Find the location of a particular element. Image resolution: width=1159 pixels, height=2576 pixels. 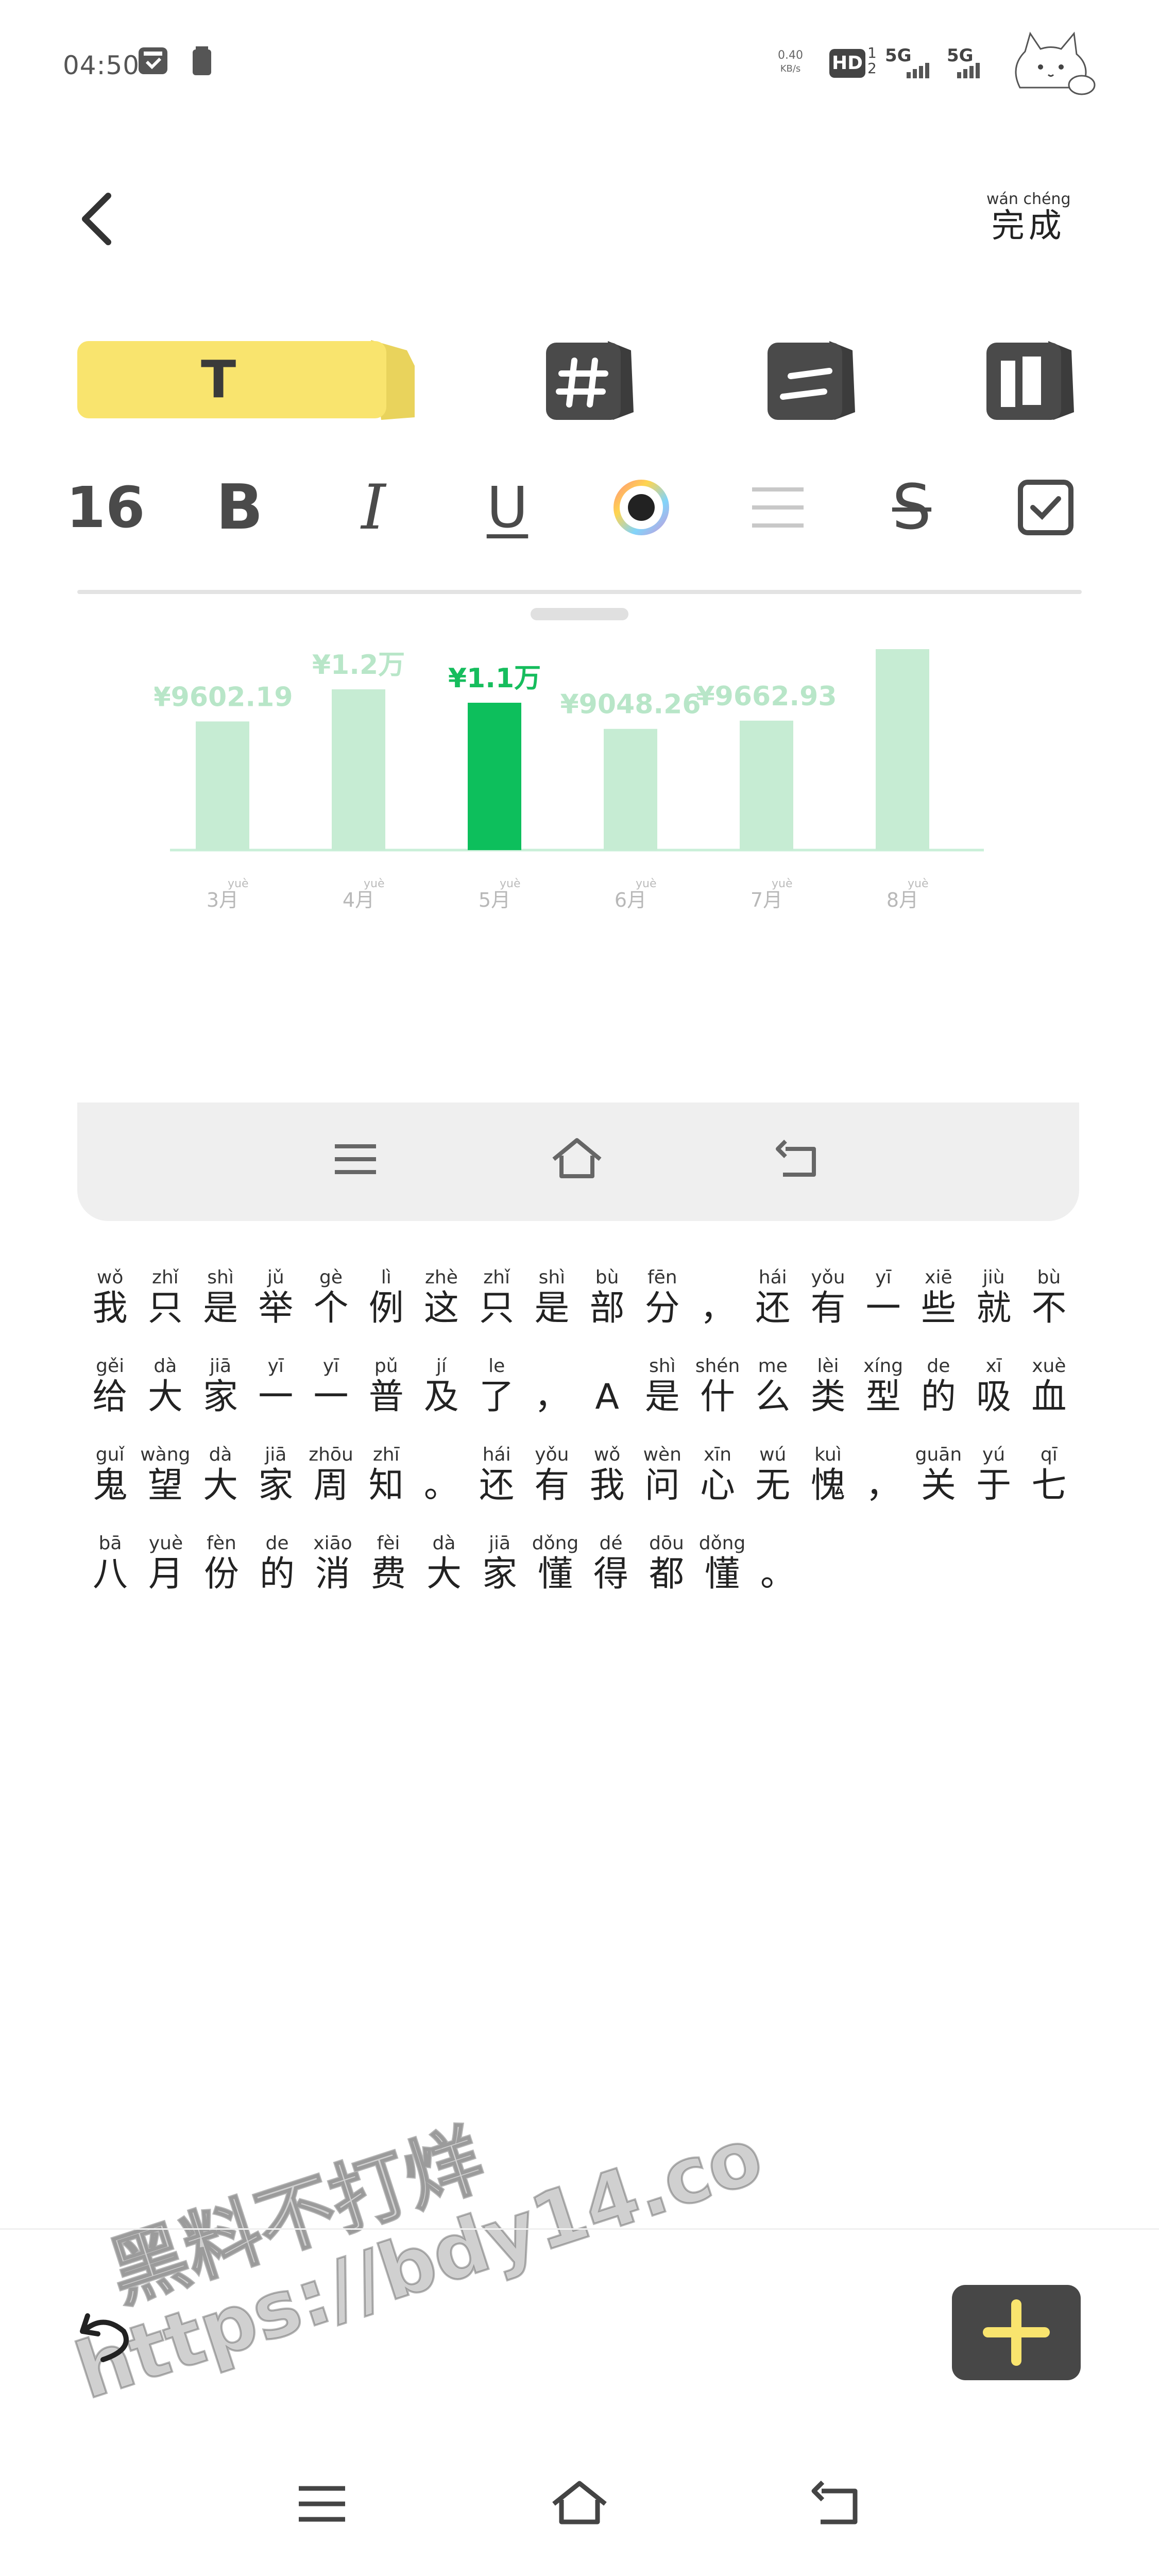

month-label: 6月 is located at coordinates (630, 900).